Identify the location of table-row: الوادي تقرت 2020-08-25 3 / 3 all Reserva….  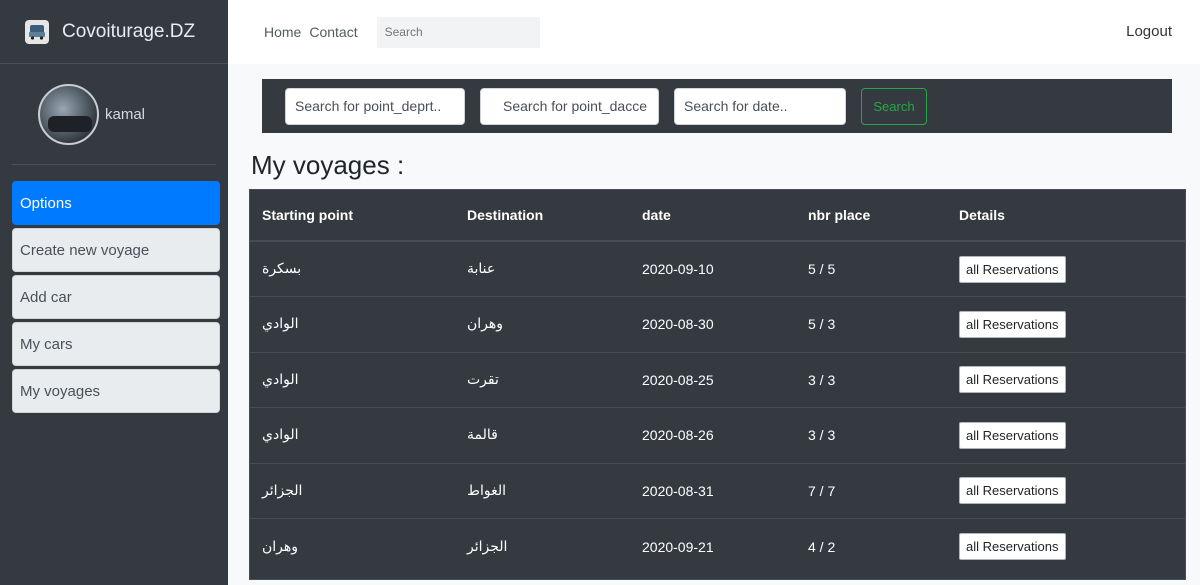
(717, 379).